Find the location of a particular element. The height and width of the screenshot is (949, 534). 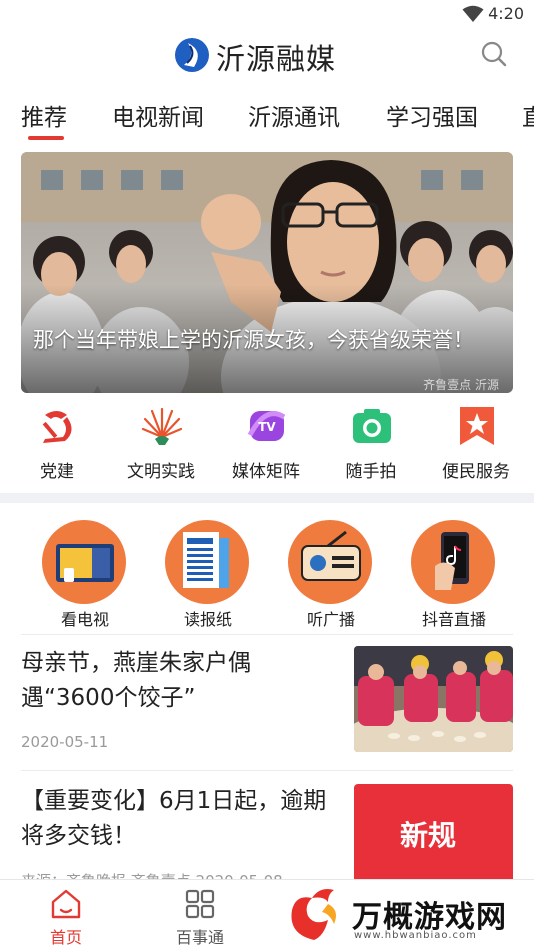

newspaper-icon is located at coordinates (207, 562).